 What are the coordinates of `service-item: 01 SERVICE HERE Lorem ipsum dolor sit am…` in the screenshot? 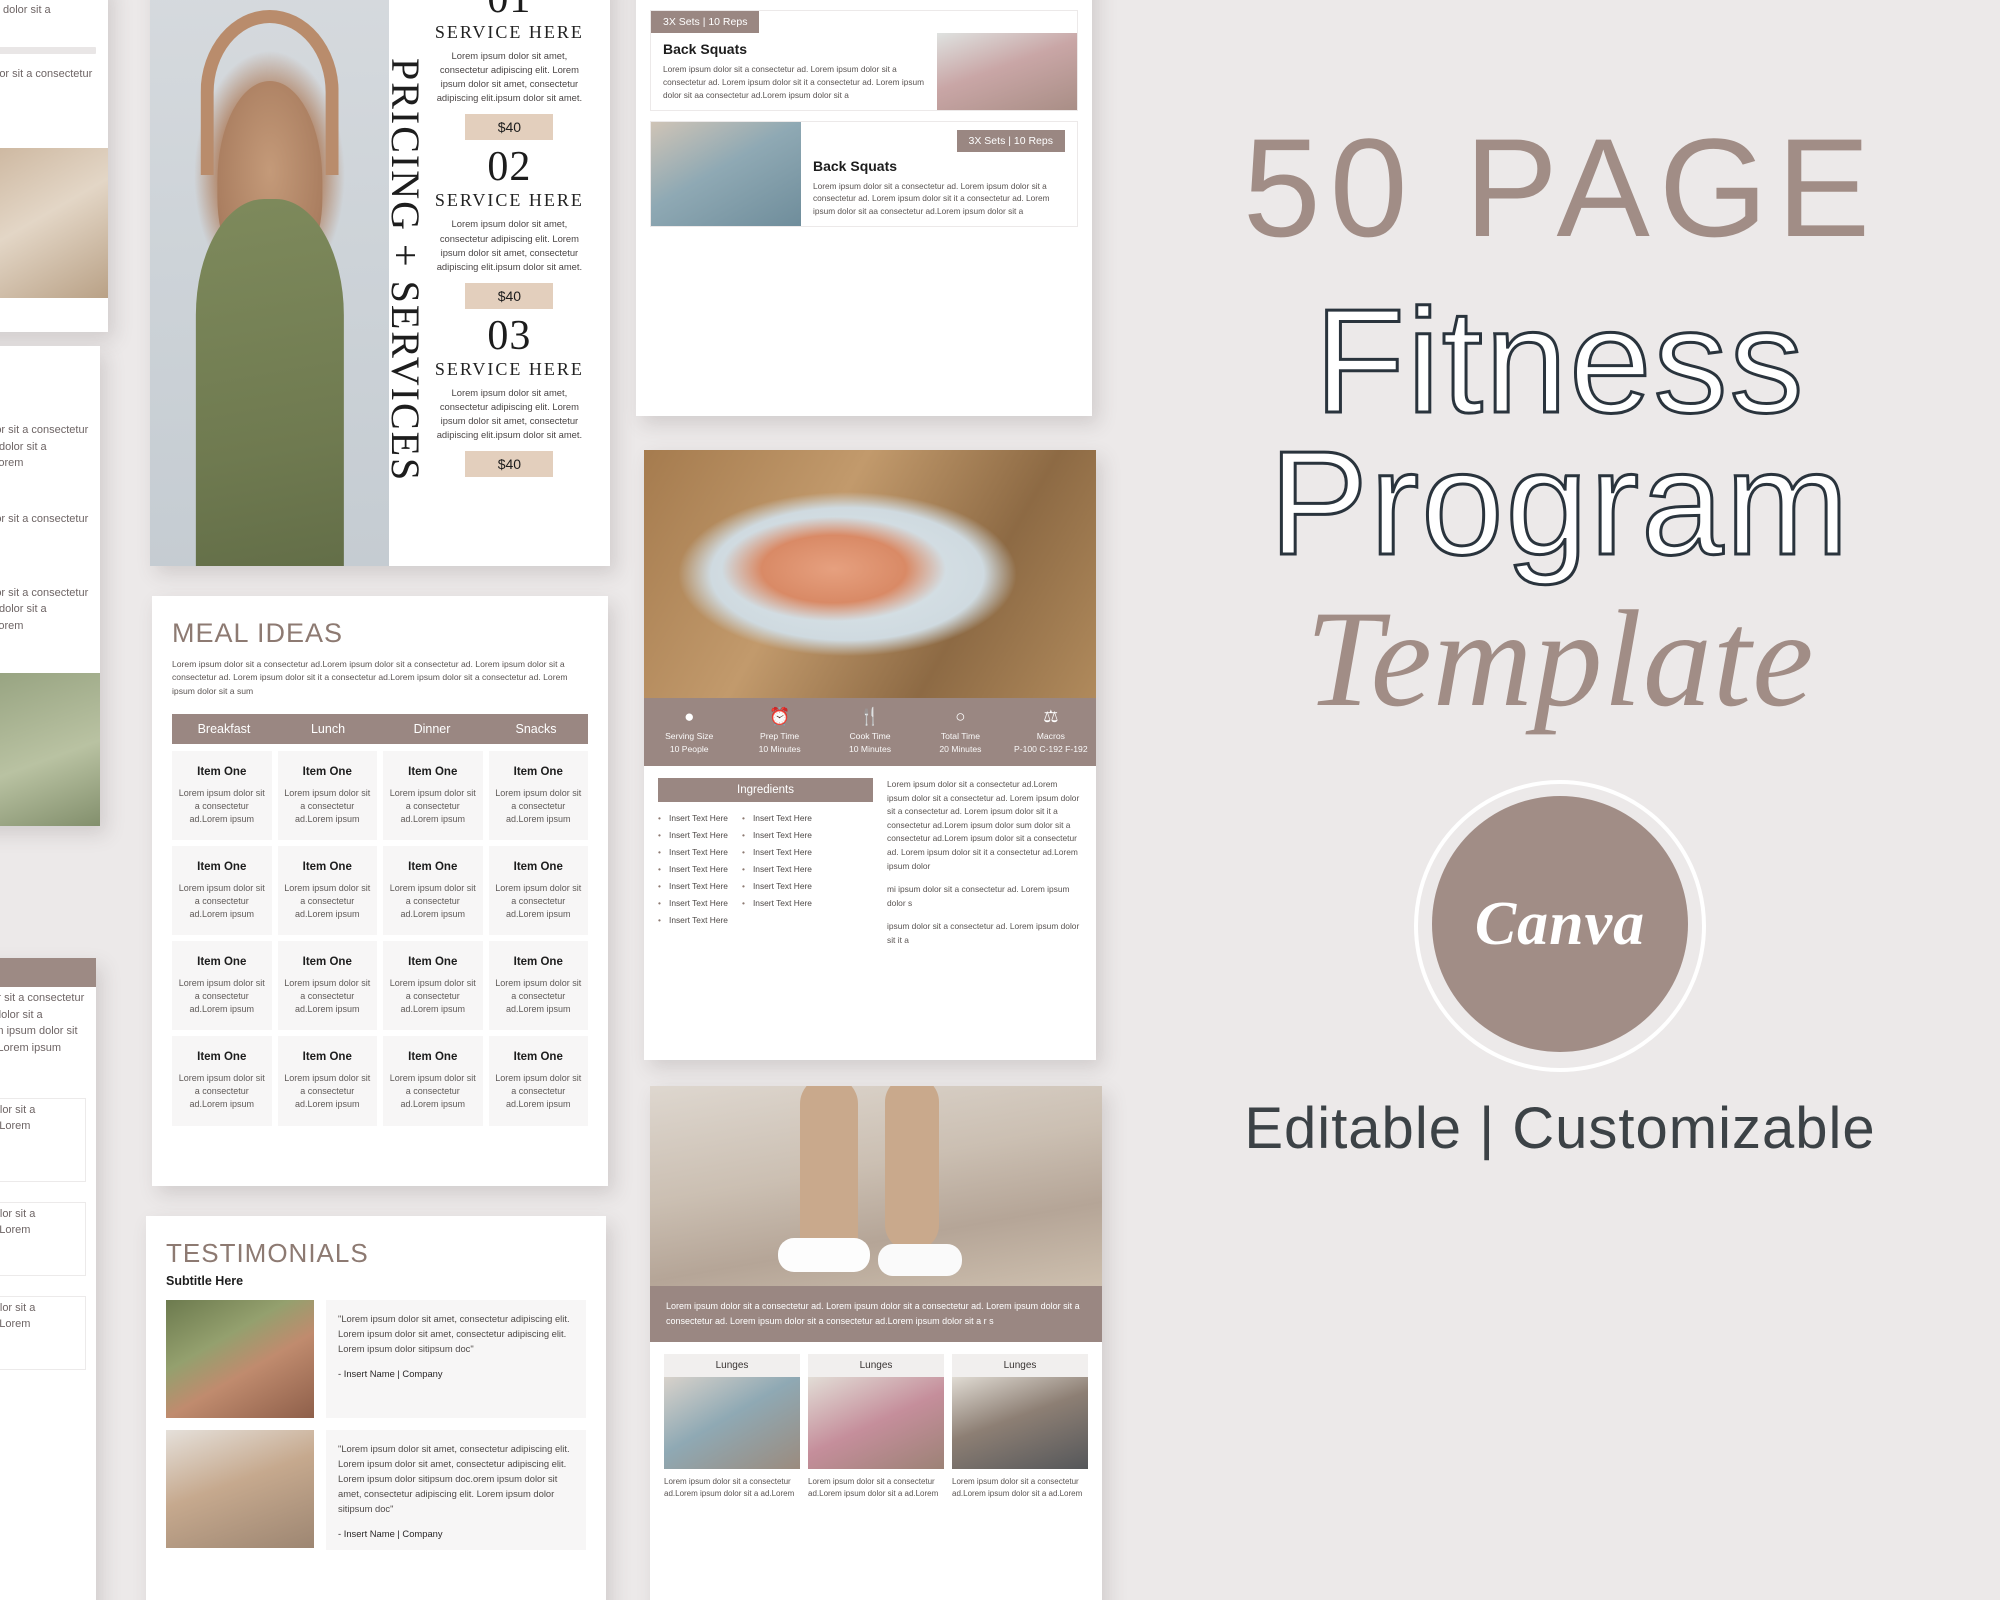 It's located at (509, 70).